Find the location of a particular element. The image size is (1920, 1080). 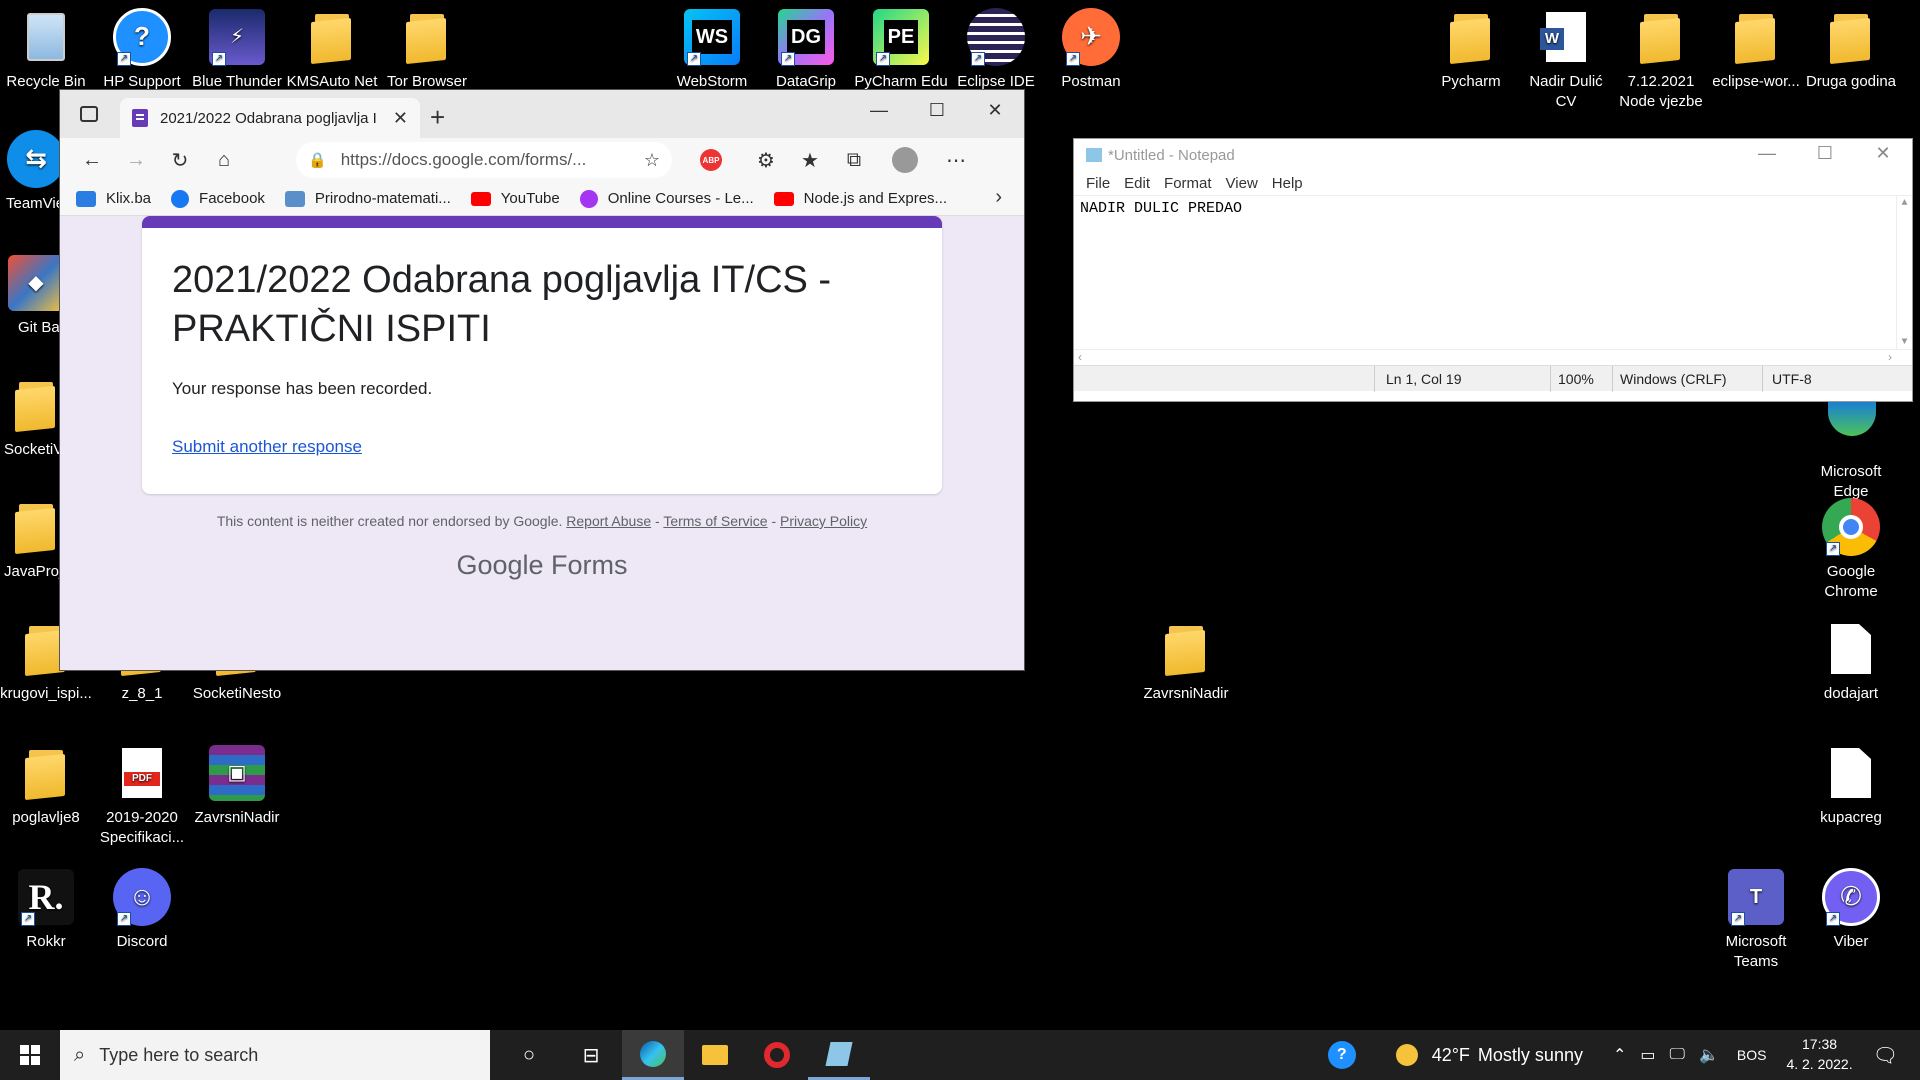

winrar-archive-icon: ▣ is located at coordinates (237, 773).